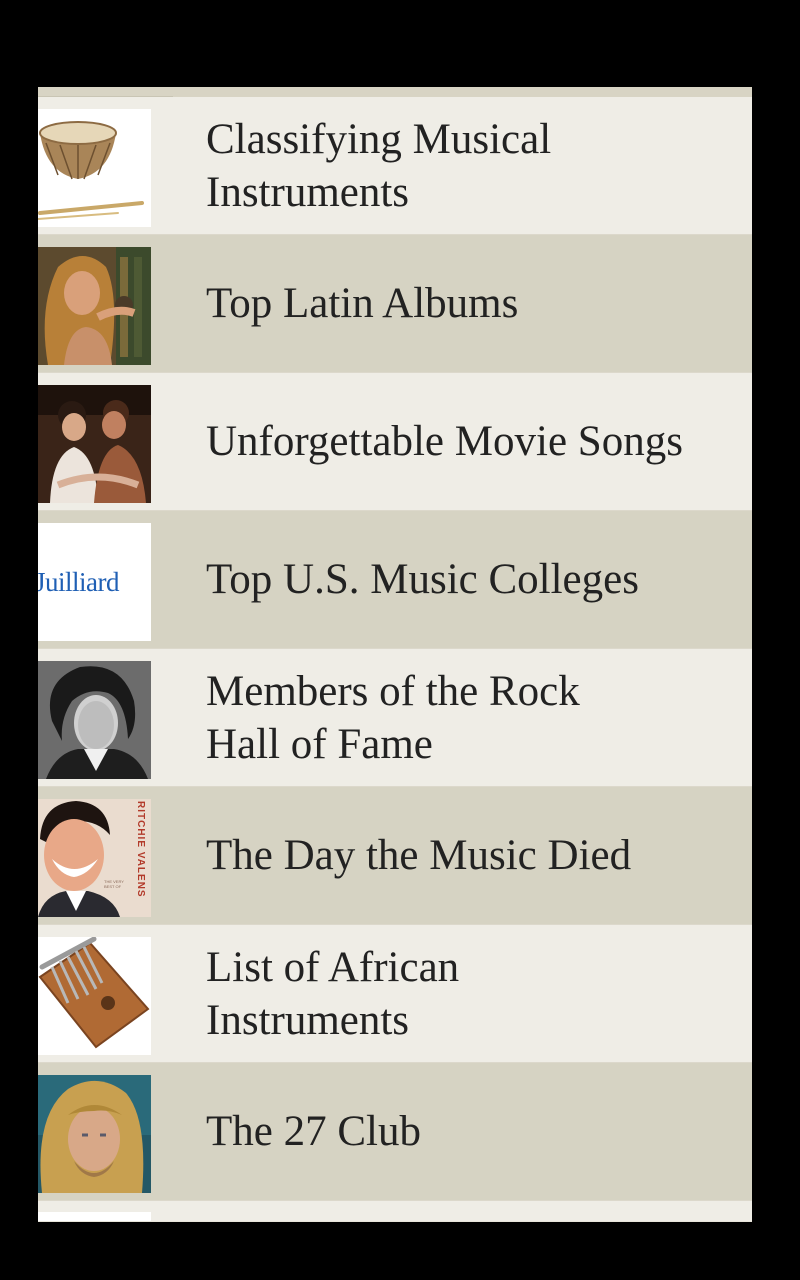 This screenshot has height=1280, width=800. What do you see at coordinates (419, 855) in the screenshot?
I see `item-title: The Day the Music Died` at bounding box center [419, 855].